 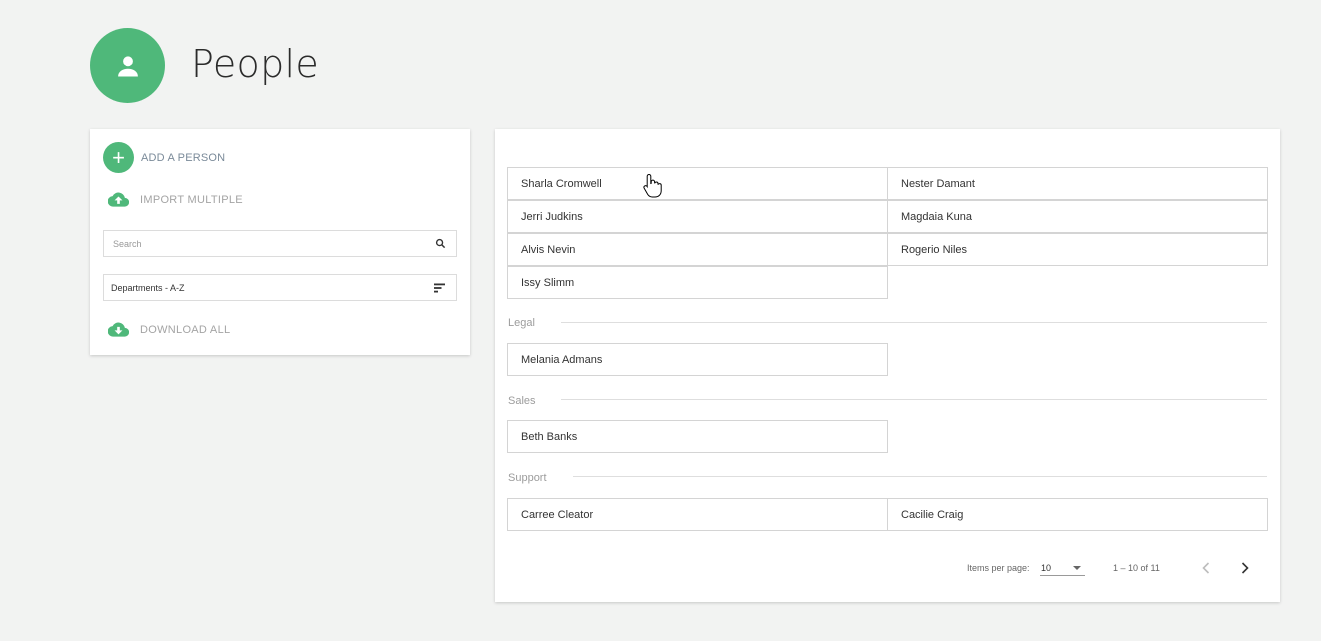 I want to click on header-avatar, so click(x=127, y=65).